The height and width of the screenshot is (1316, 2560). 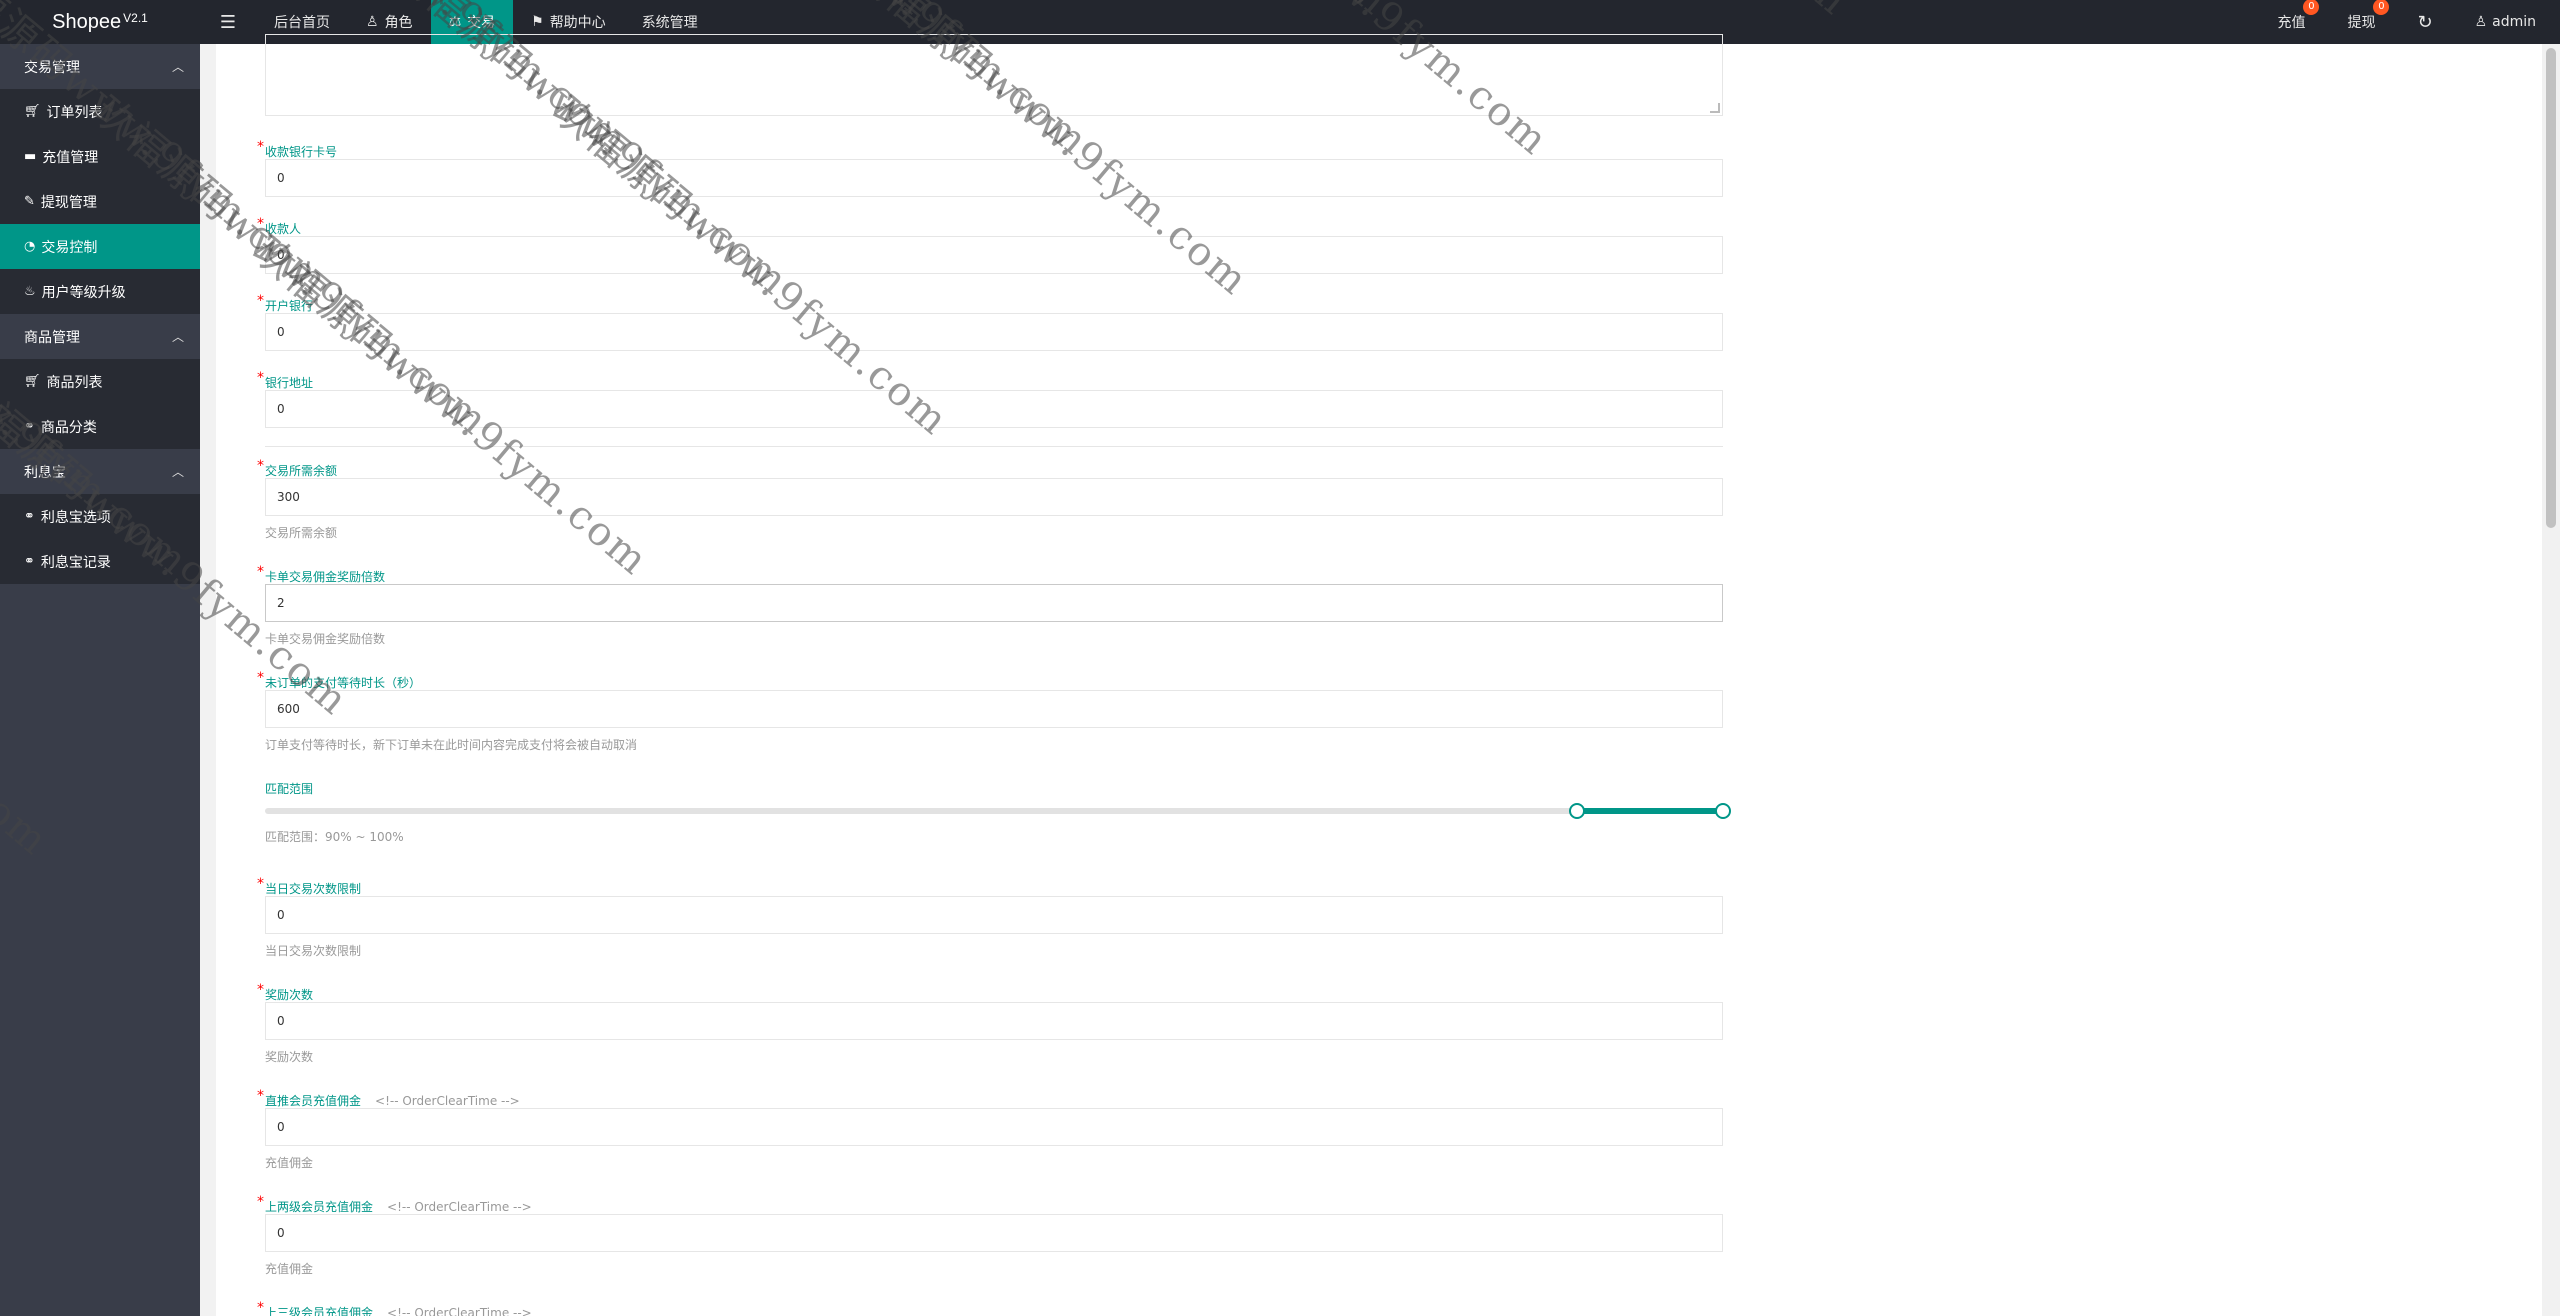 I want to click on sidebar-group-trade: 交易管理 ︿, so click(x=100, y=66).